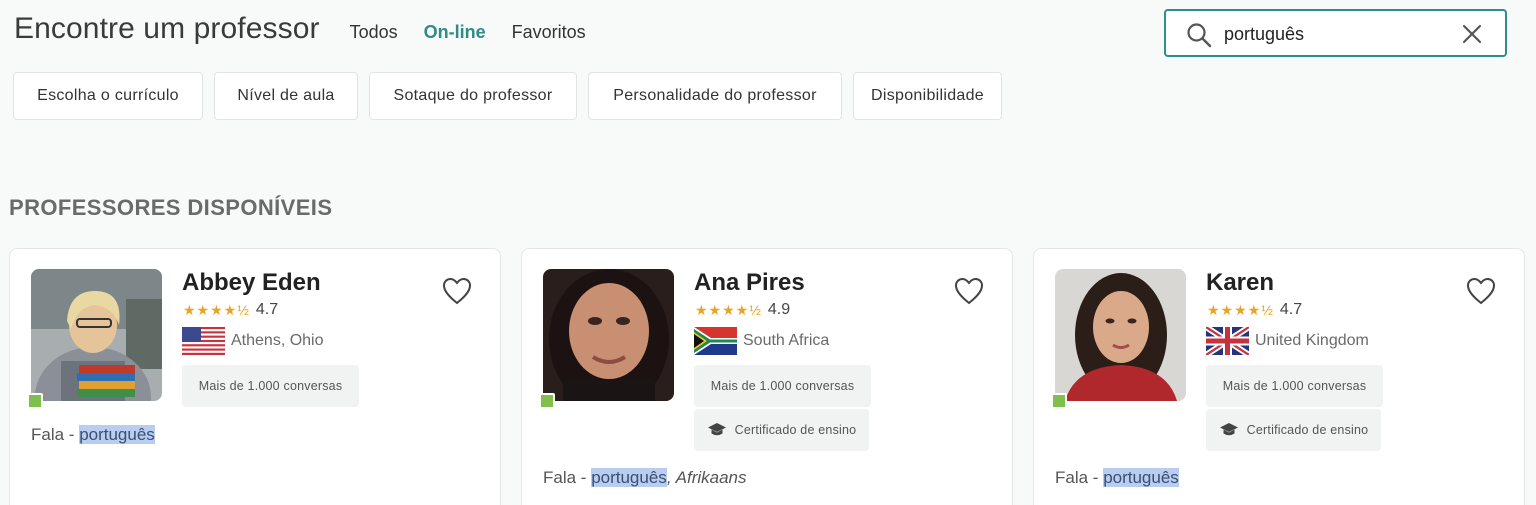  I want to click on search-box, so click(1335, 33).